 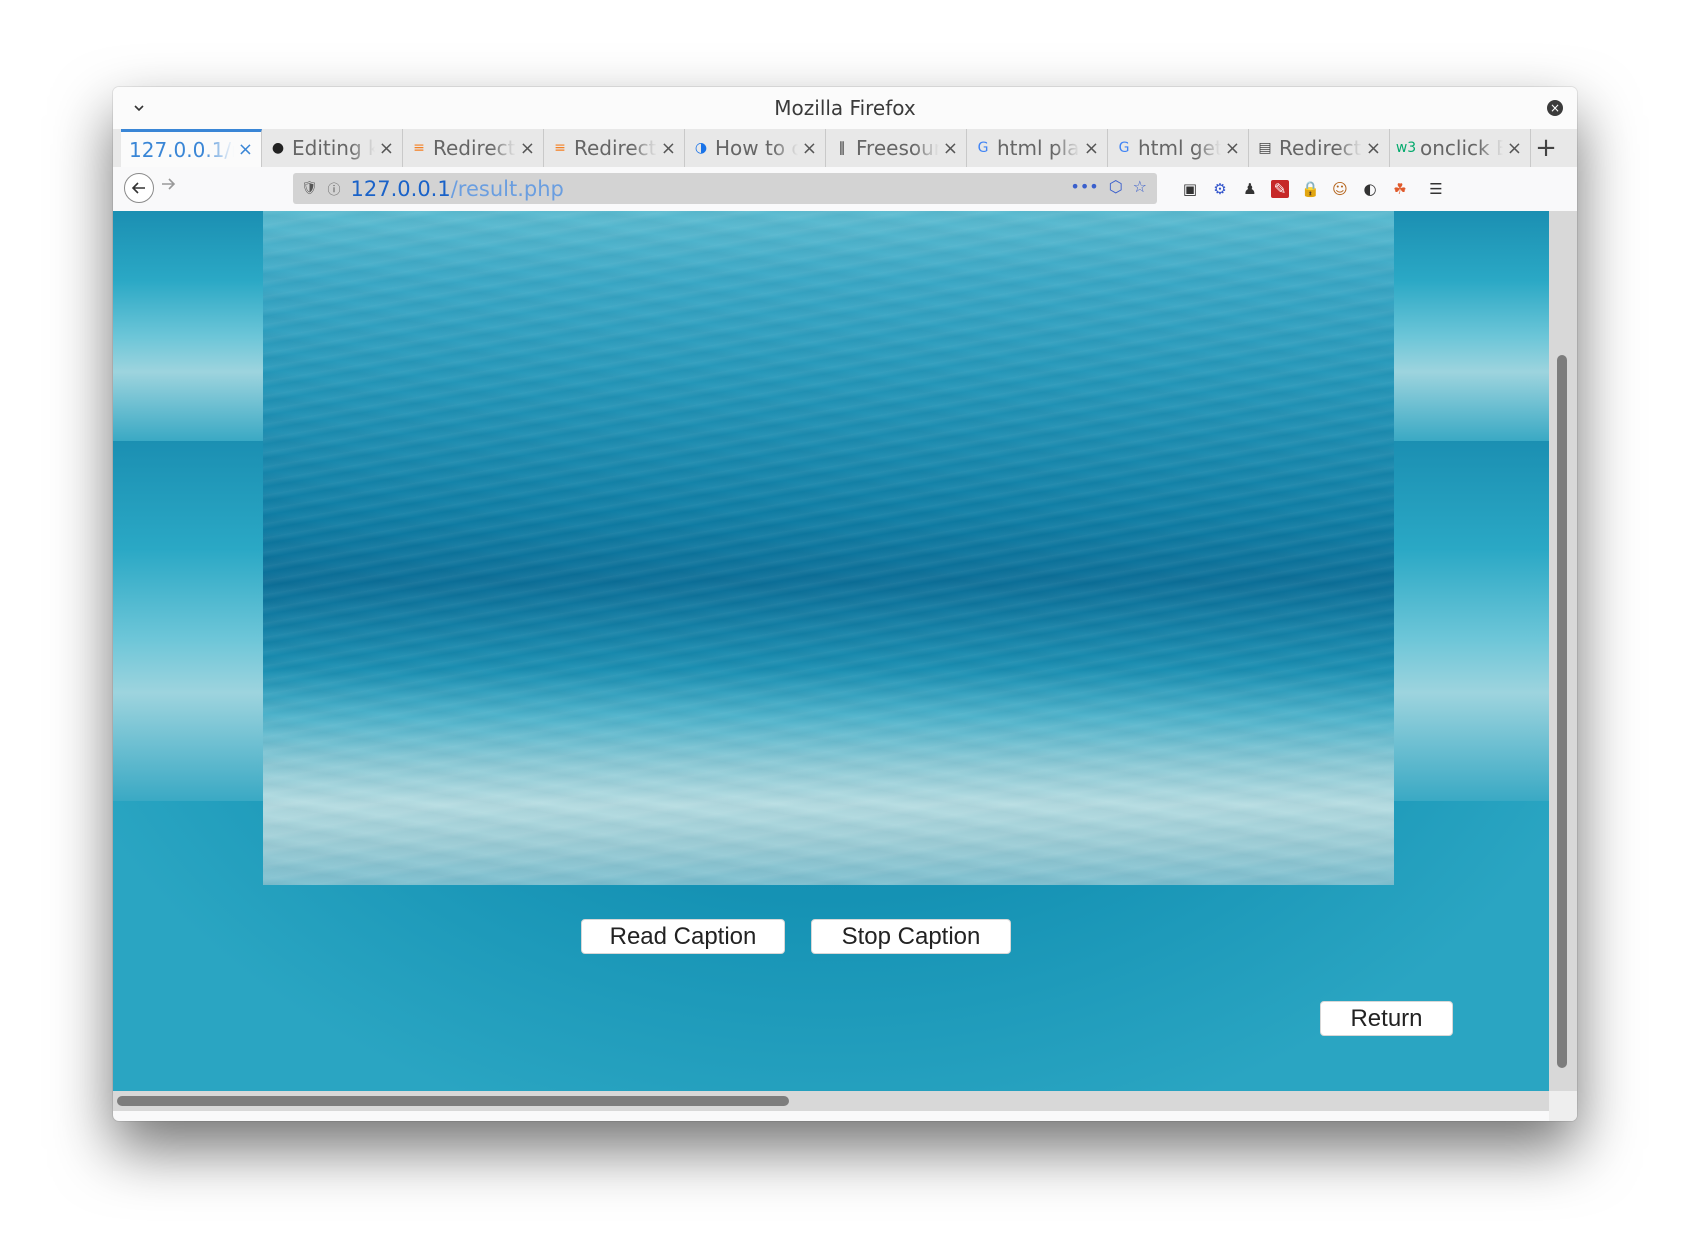 I want to click on tab-3: ≡ Redirect ×, so click(x=473, y=148).